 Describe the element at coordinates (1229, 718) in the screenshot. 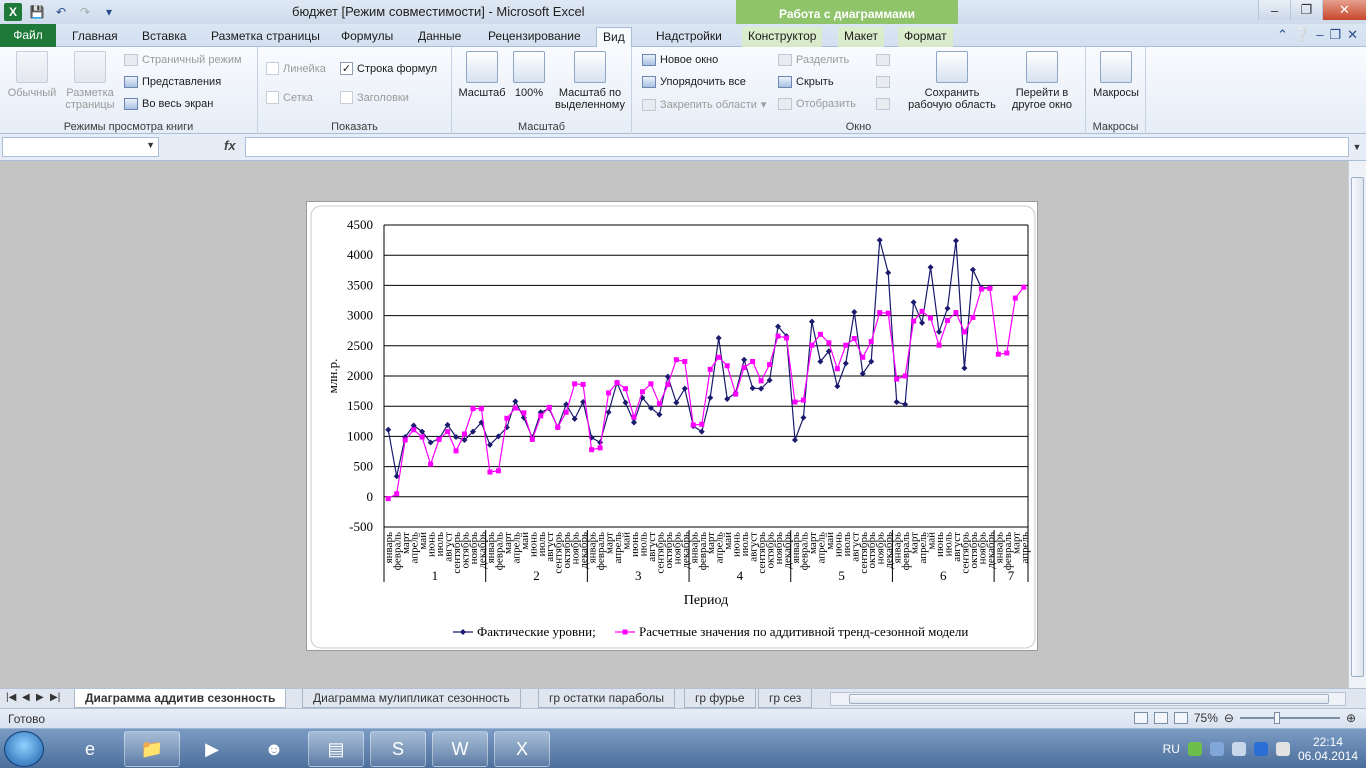

I see `zoom-out-icon: ⊖` at that location.